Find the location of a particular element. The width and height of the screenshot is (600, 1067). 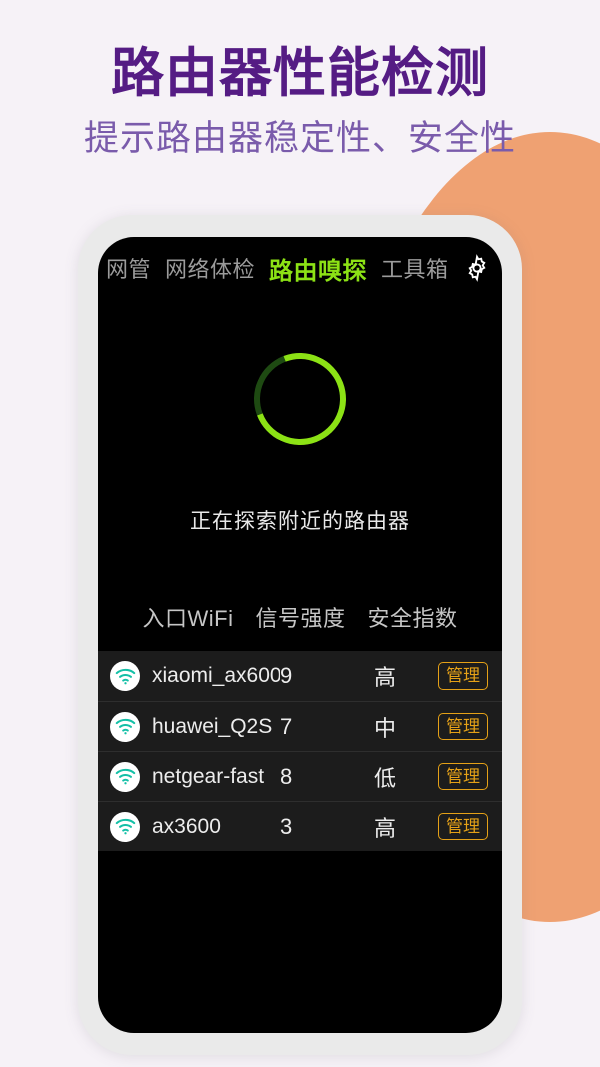

table-row: huawei_Q2S 7 中 管理 is located at coordinates (300, 726).